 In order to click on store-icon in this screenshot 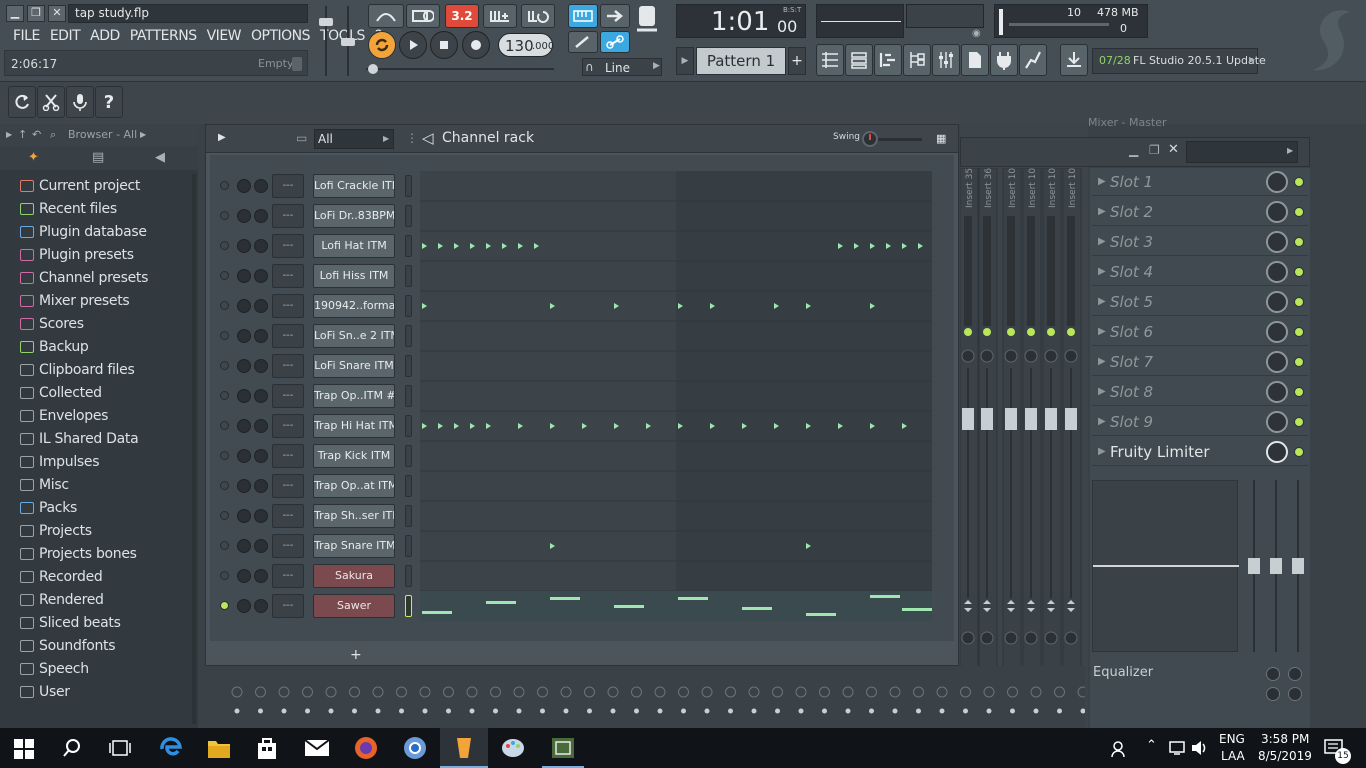, I will do `click(267, 748)`.